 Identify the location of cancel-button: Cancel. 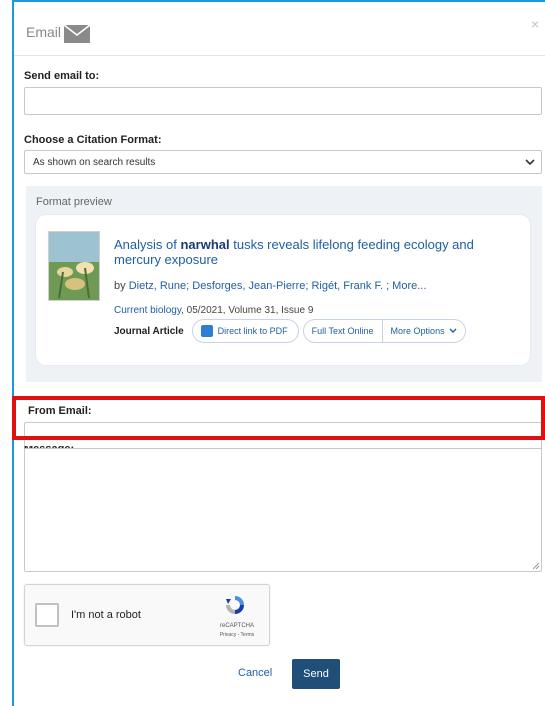
(255, 673).